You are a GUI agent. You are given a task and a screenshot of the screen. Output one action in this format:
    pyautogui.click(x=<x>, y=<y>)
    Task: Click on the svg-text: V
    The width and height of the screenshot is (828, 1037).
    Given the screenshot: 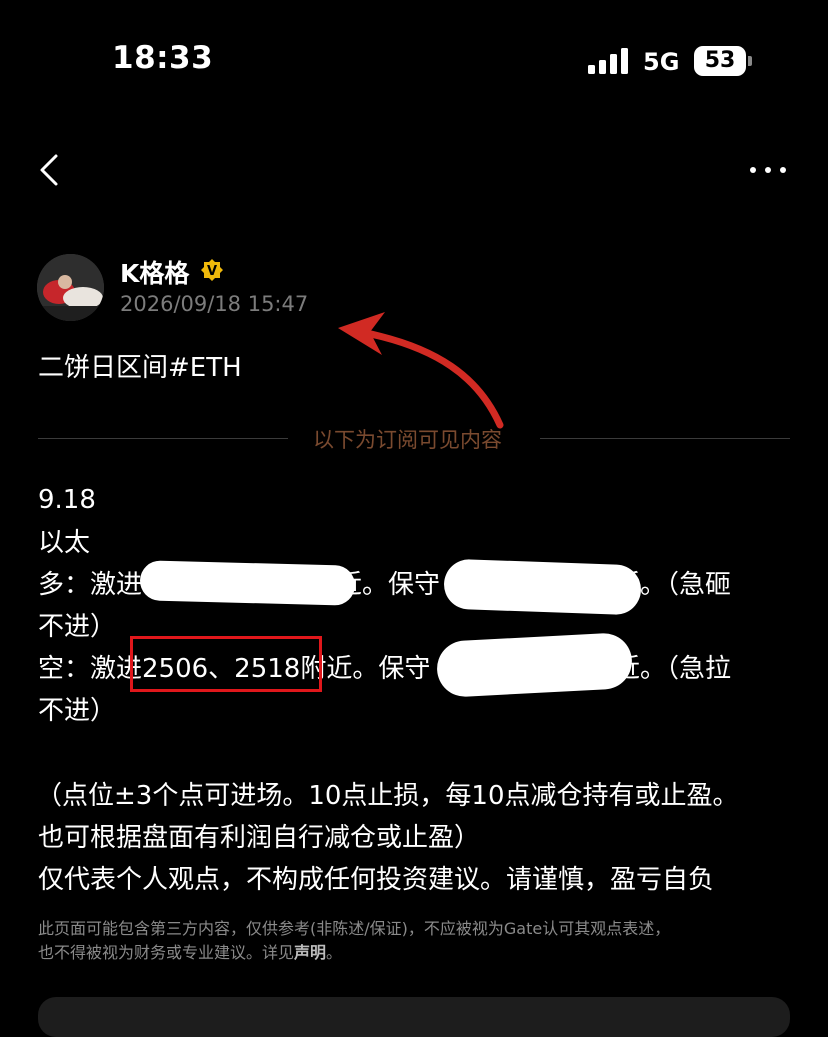 What is the action you would take?
    pyautogui.click(x=212, y=271)
    